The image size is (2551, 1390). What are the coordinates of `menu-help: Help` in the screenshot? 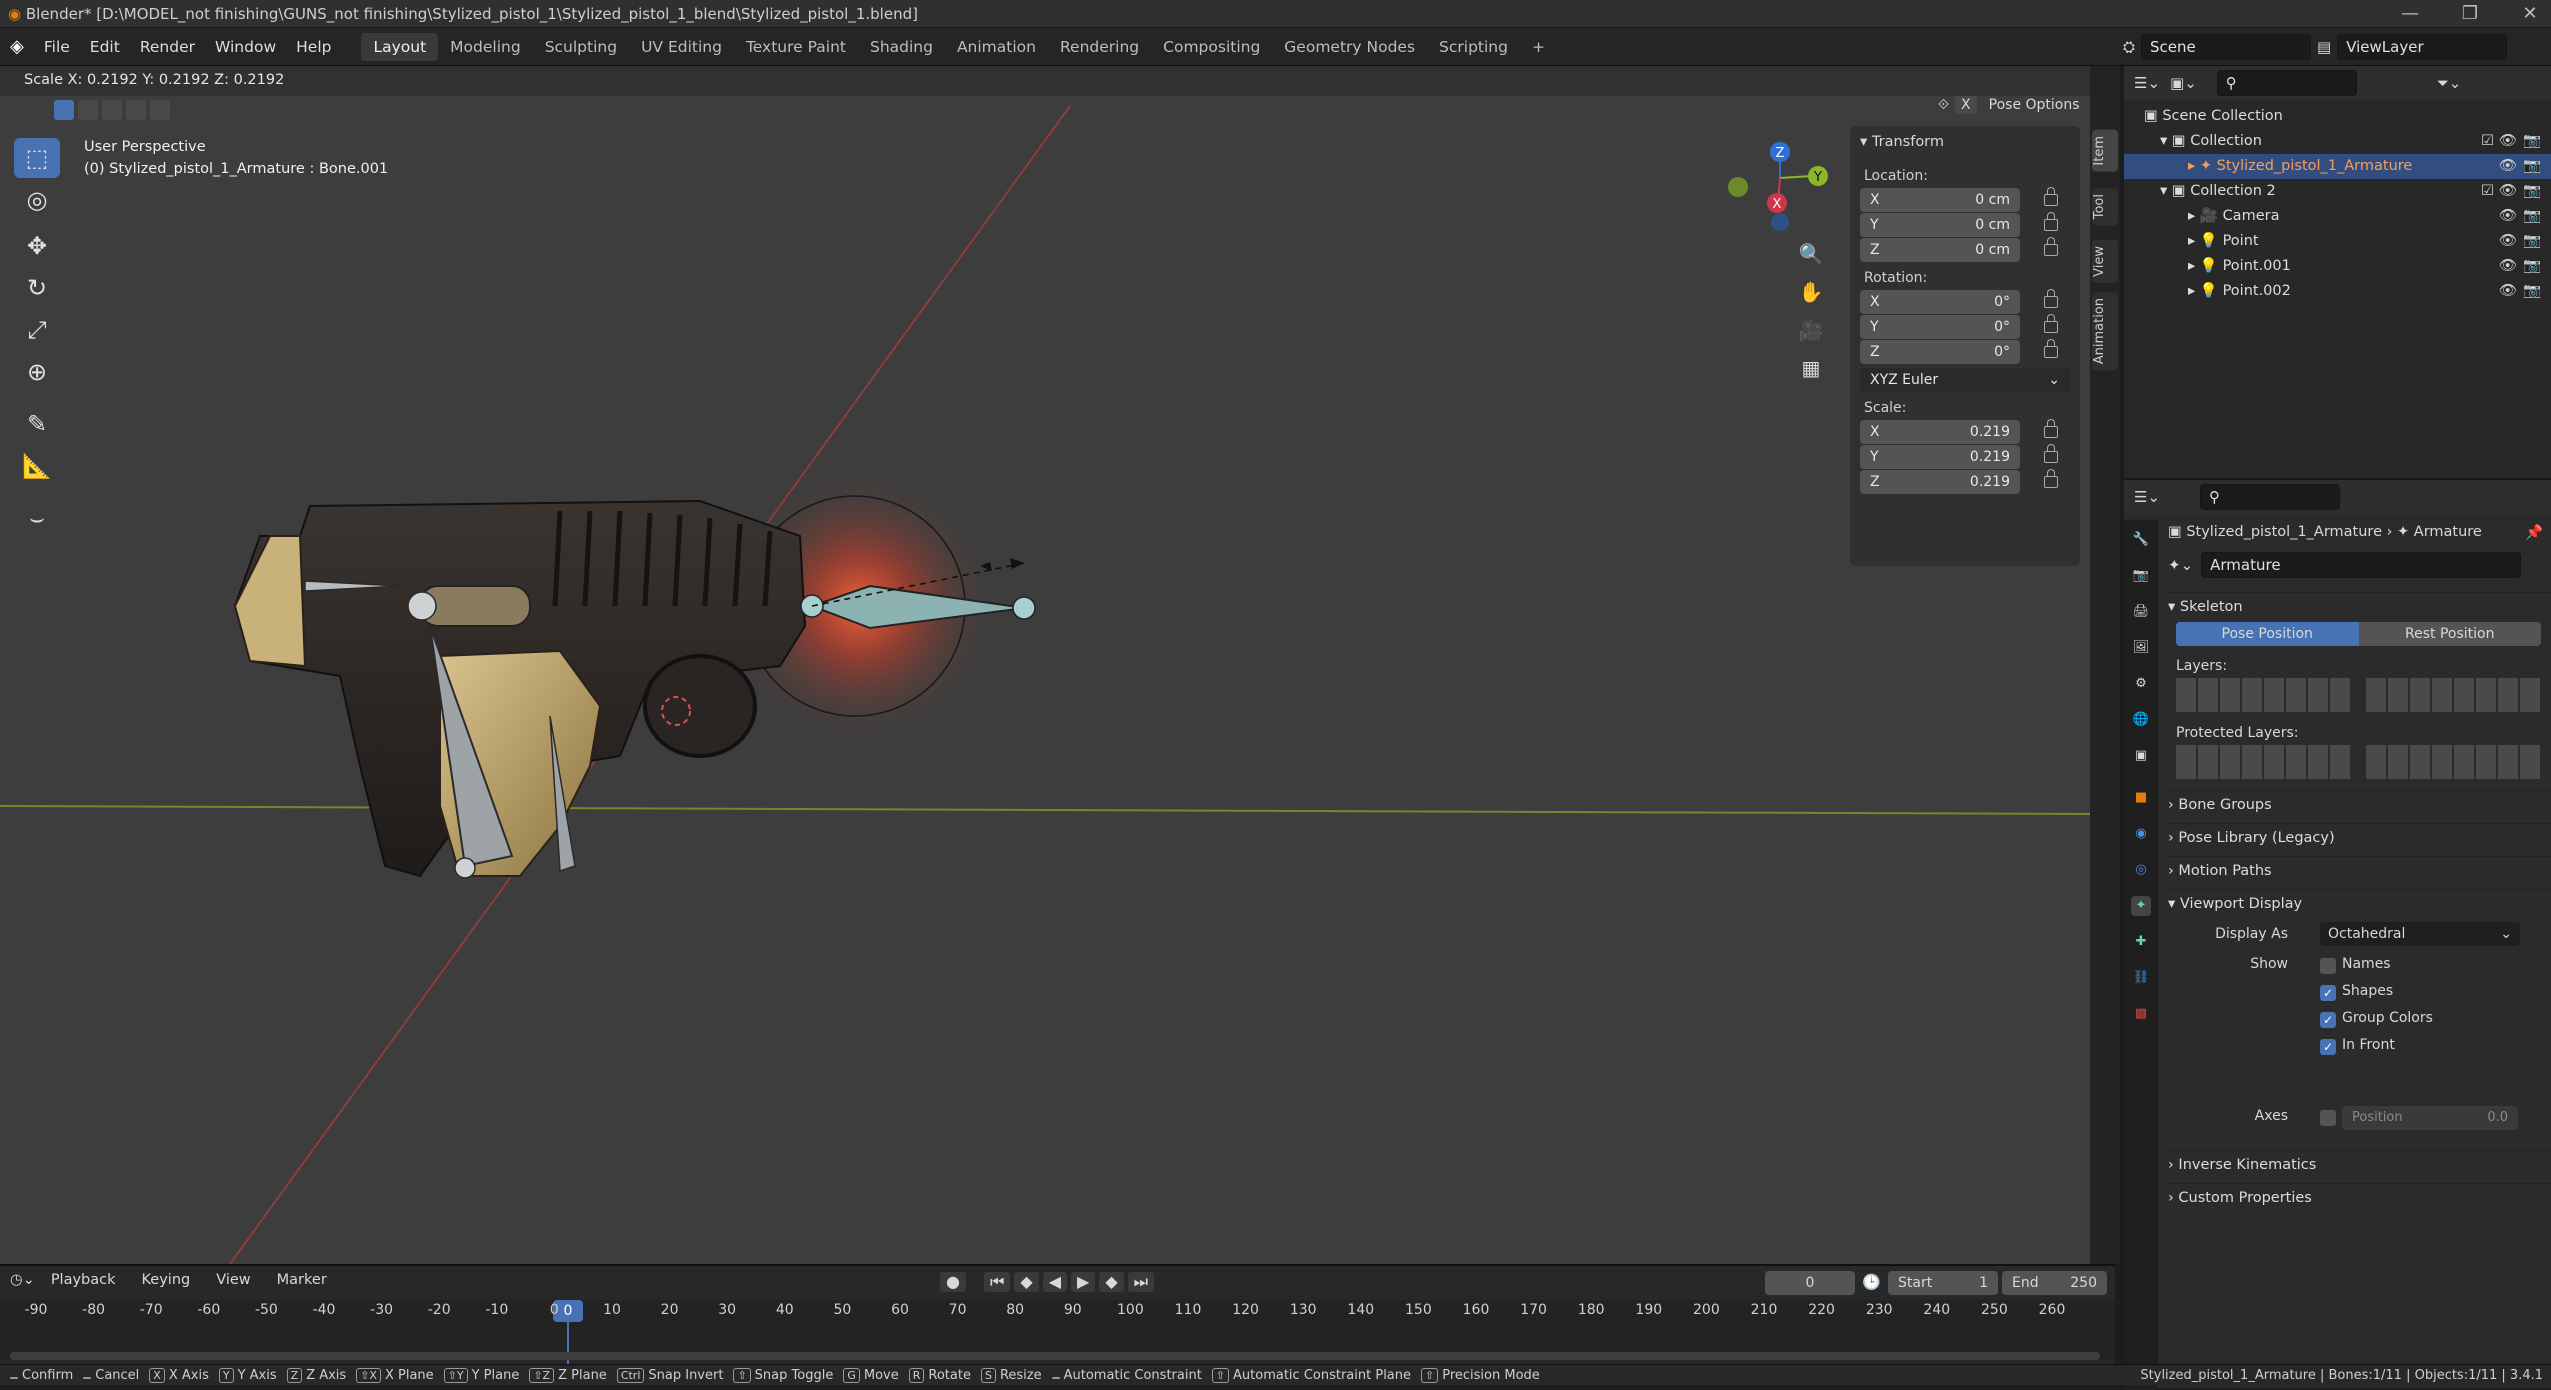 It's located at (313, 47).